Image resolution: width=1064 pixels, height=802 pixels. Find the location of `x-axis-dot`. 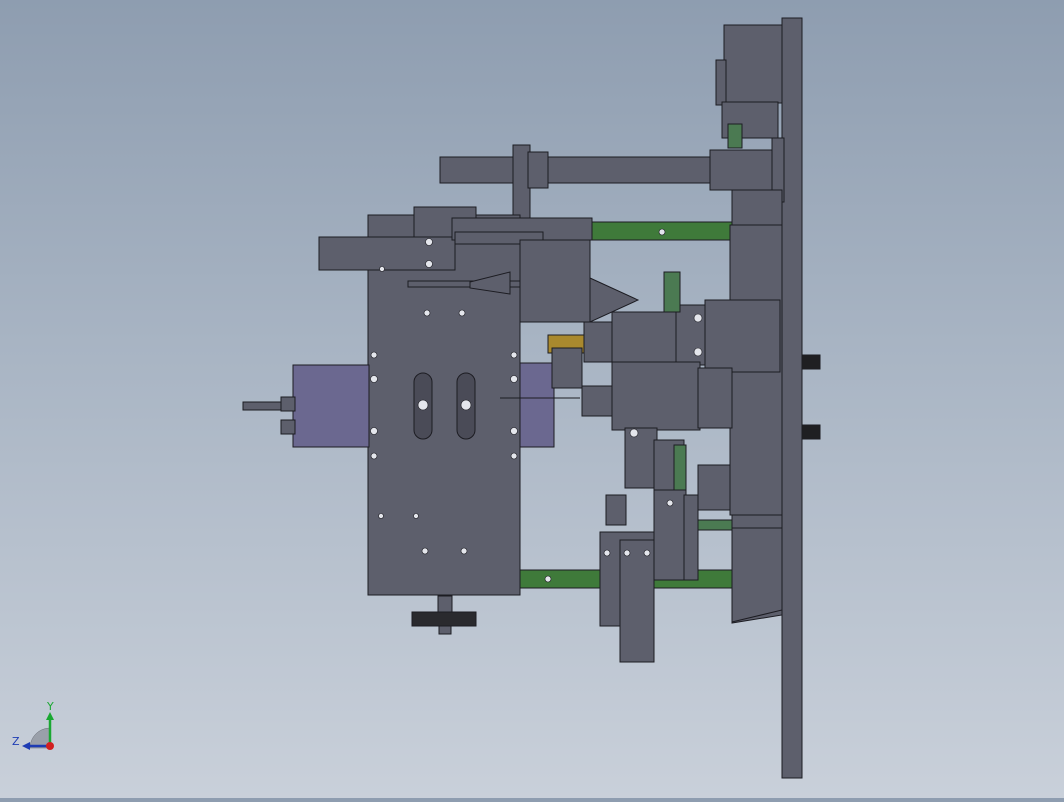

x-axis-dot is located at coordinates (50, 746).